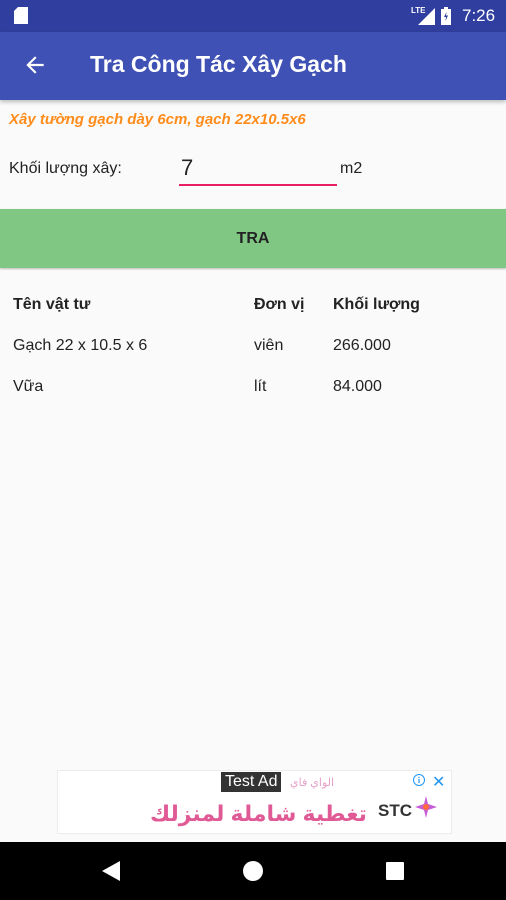 The height and width of the screenshot is (900, 506). Describe the element at coordinates (269, 345) in the screenshot. I see `cell-unit: viên` at that location.